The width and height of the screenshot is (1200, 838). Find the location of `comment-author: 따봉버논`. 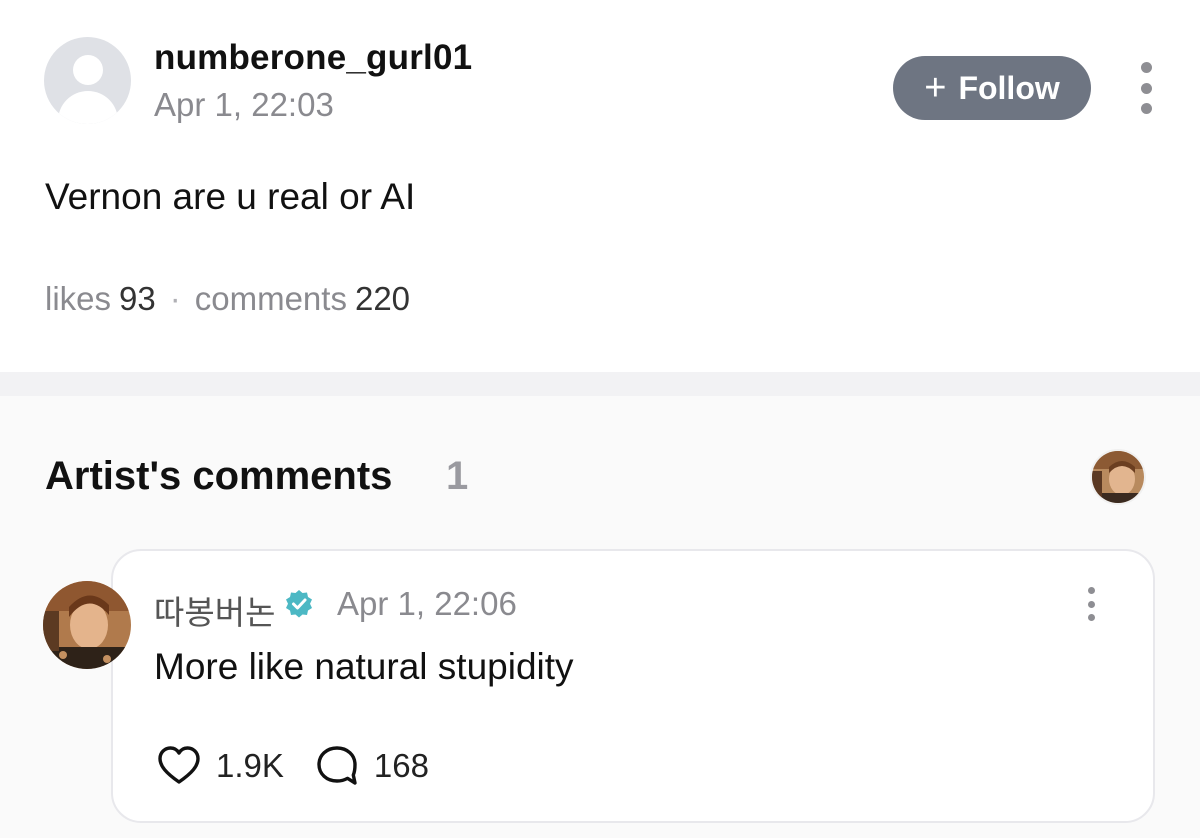

comment-author: 따봉버논 is located at coordinates (214, 610).